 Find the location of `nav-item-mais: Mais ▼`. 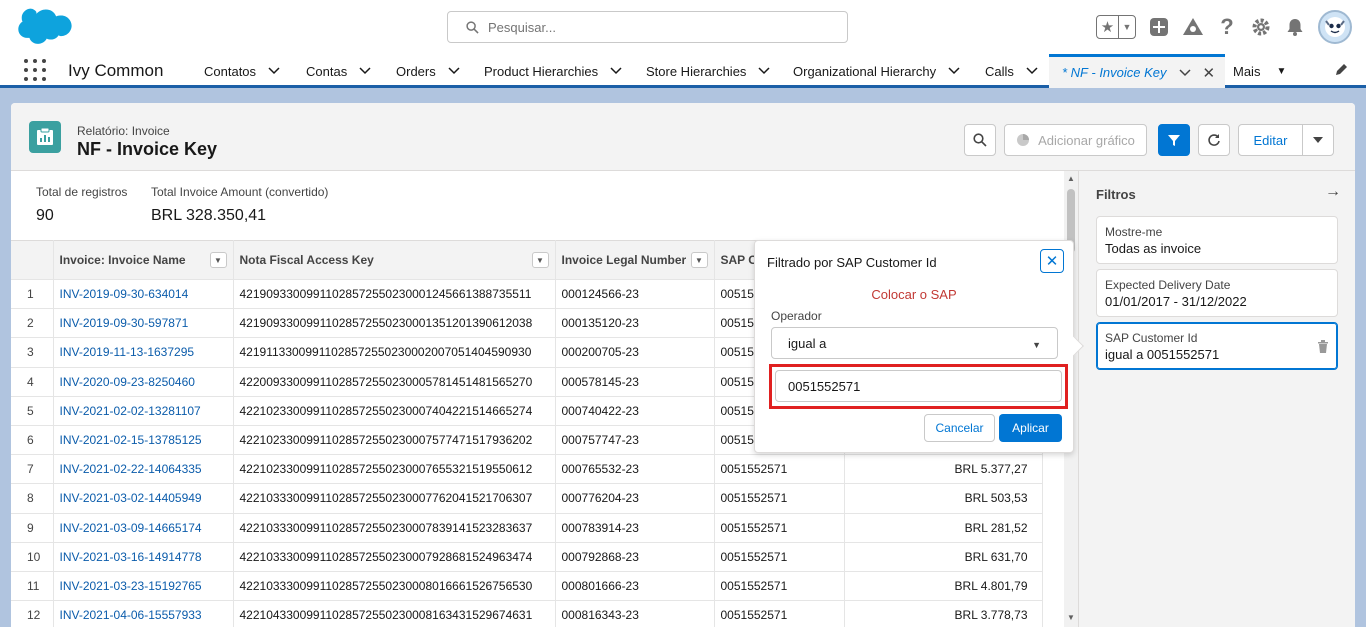

nav-item-mais: Mais ▼ is located at coordinates (1259, 71).